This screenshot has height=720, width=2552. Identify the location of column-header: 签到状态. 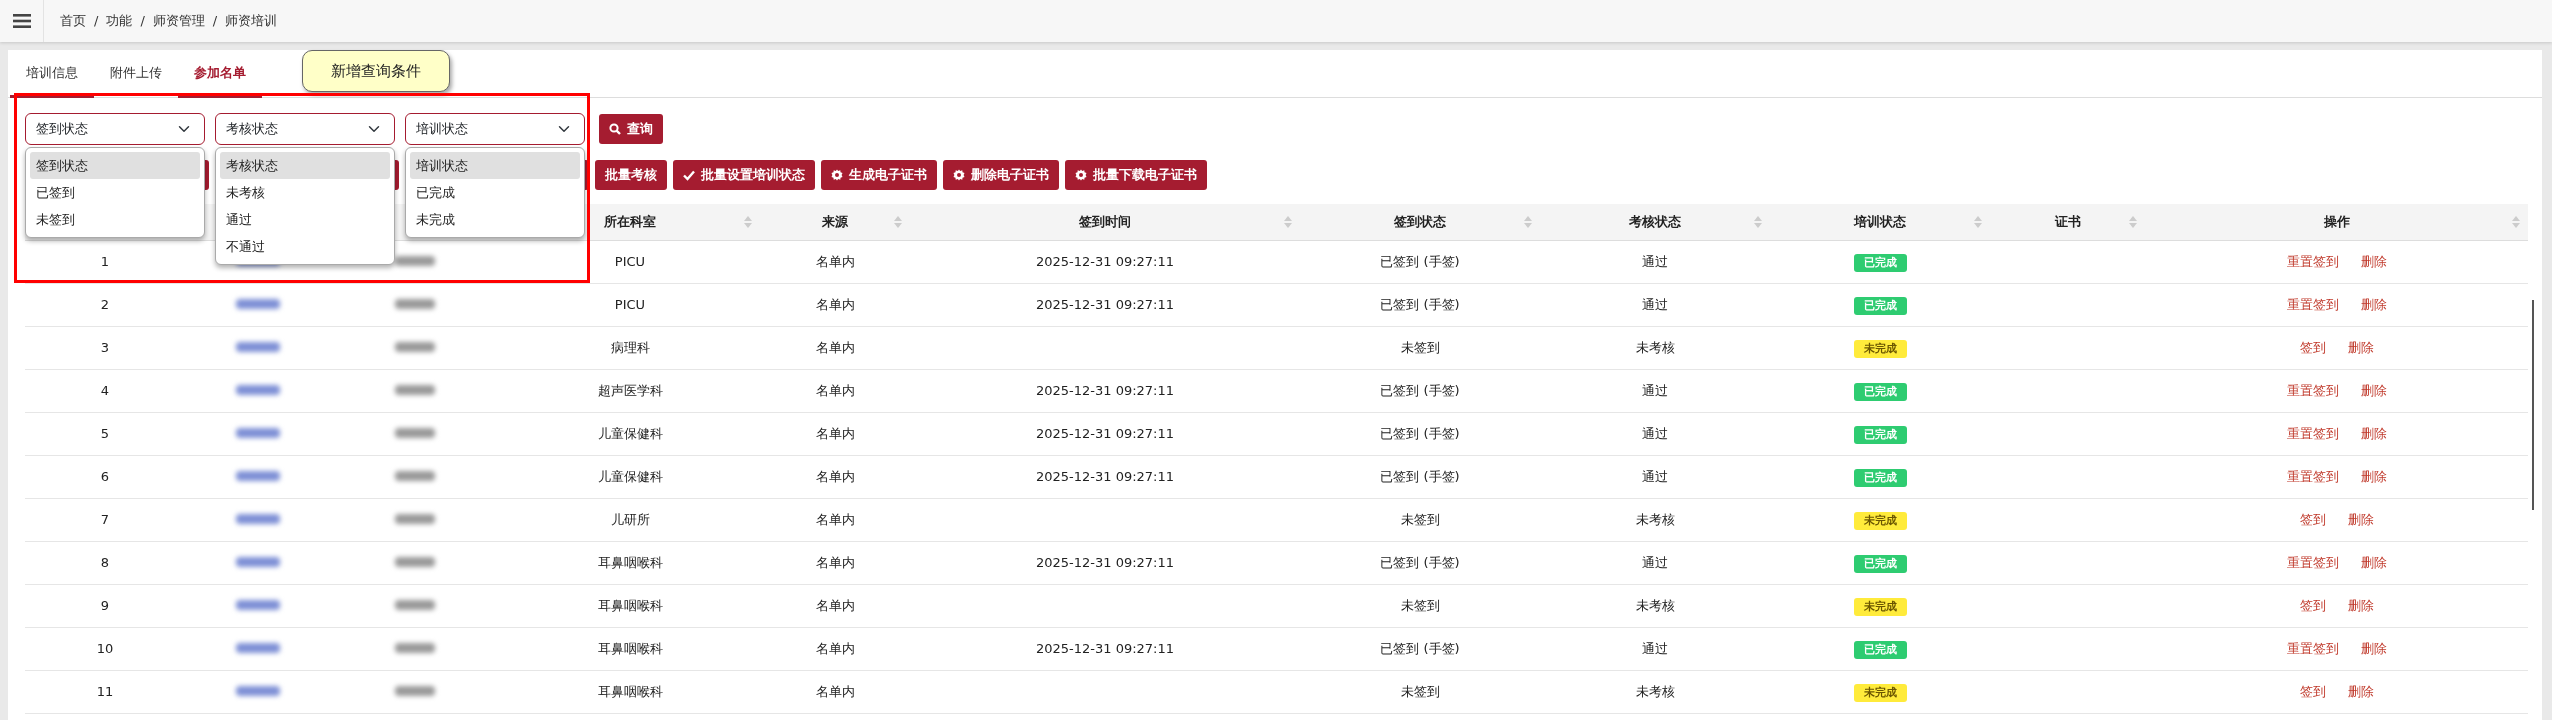
(1420, 221).